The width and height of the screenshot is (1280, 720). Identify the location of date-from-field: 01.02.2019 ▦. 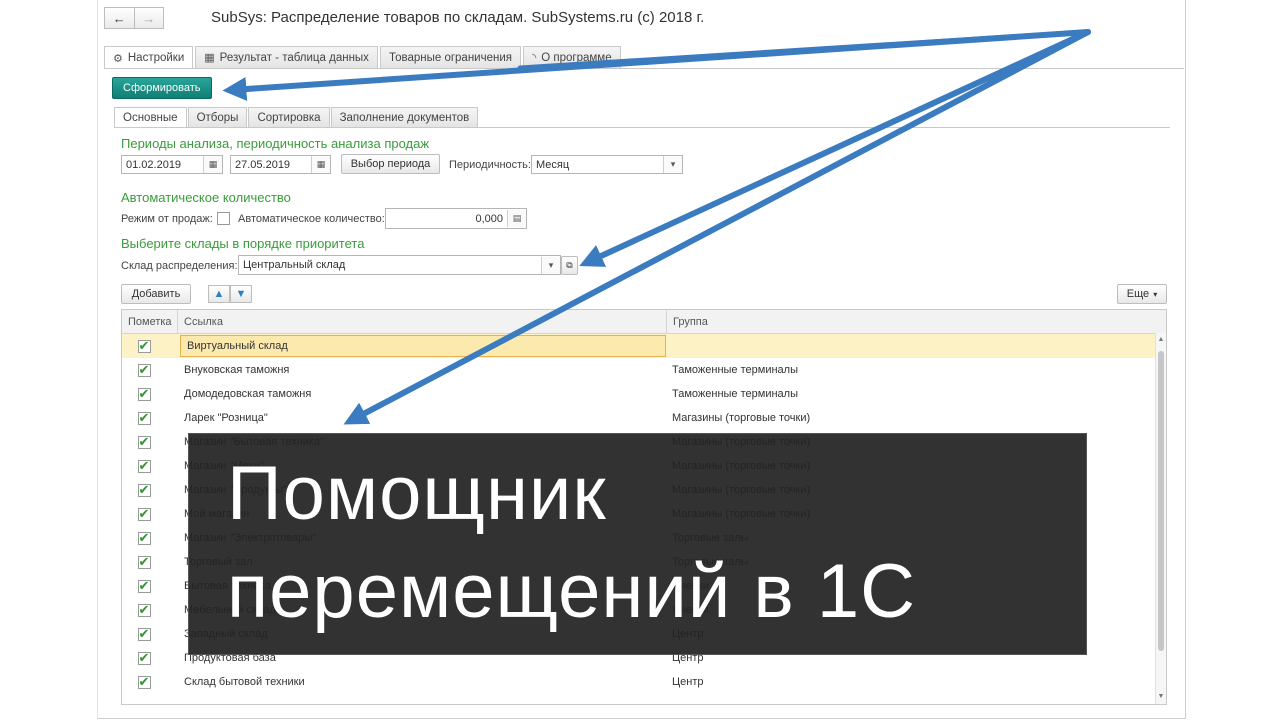
(172, 164).